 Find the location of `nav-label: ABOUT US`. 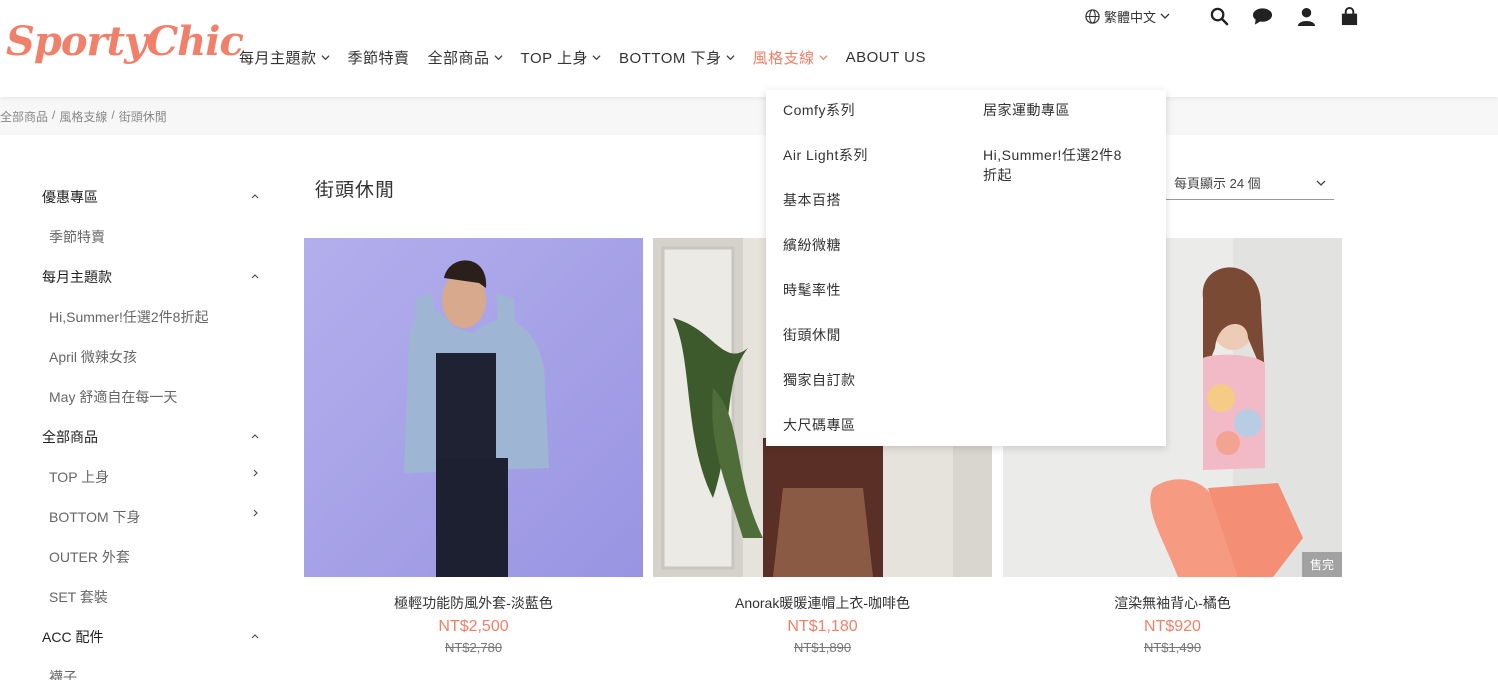

nav-label: ABOUT US is located at coordinates (885, 57).